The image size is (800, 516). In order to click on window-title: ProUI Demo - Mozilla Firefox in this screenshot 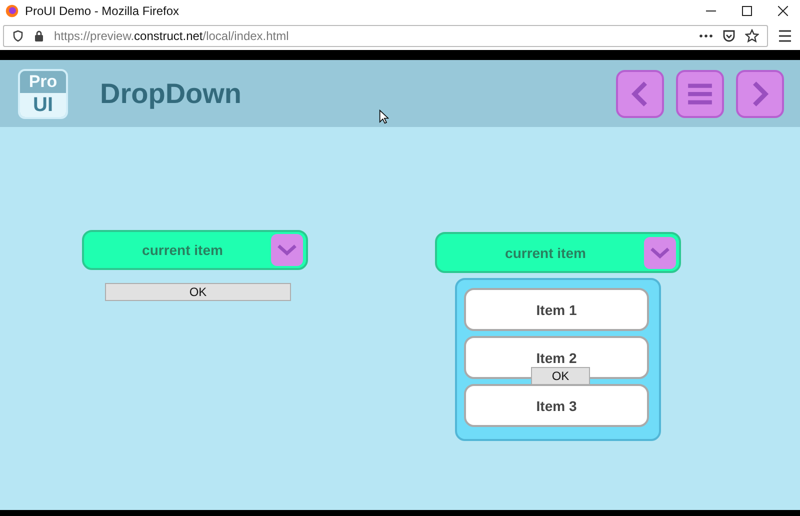, I will do `click(102, 11)`.